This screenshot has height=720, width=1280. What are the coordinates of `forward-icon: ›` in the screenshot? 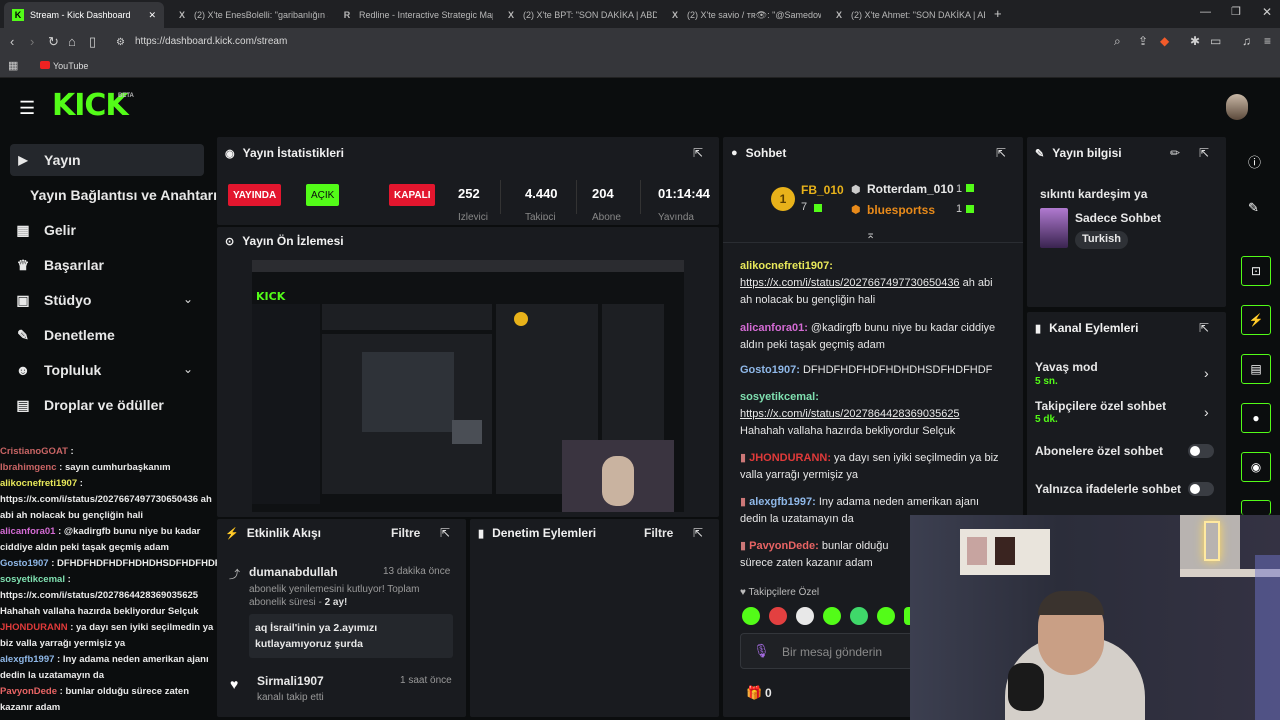 It's located at (32, 41).